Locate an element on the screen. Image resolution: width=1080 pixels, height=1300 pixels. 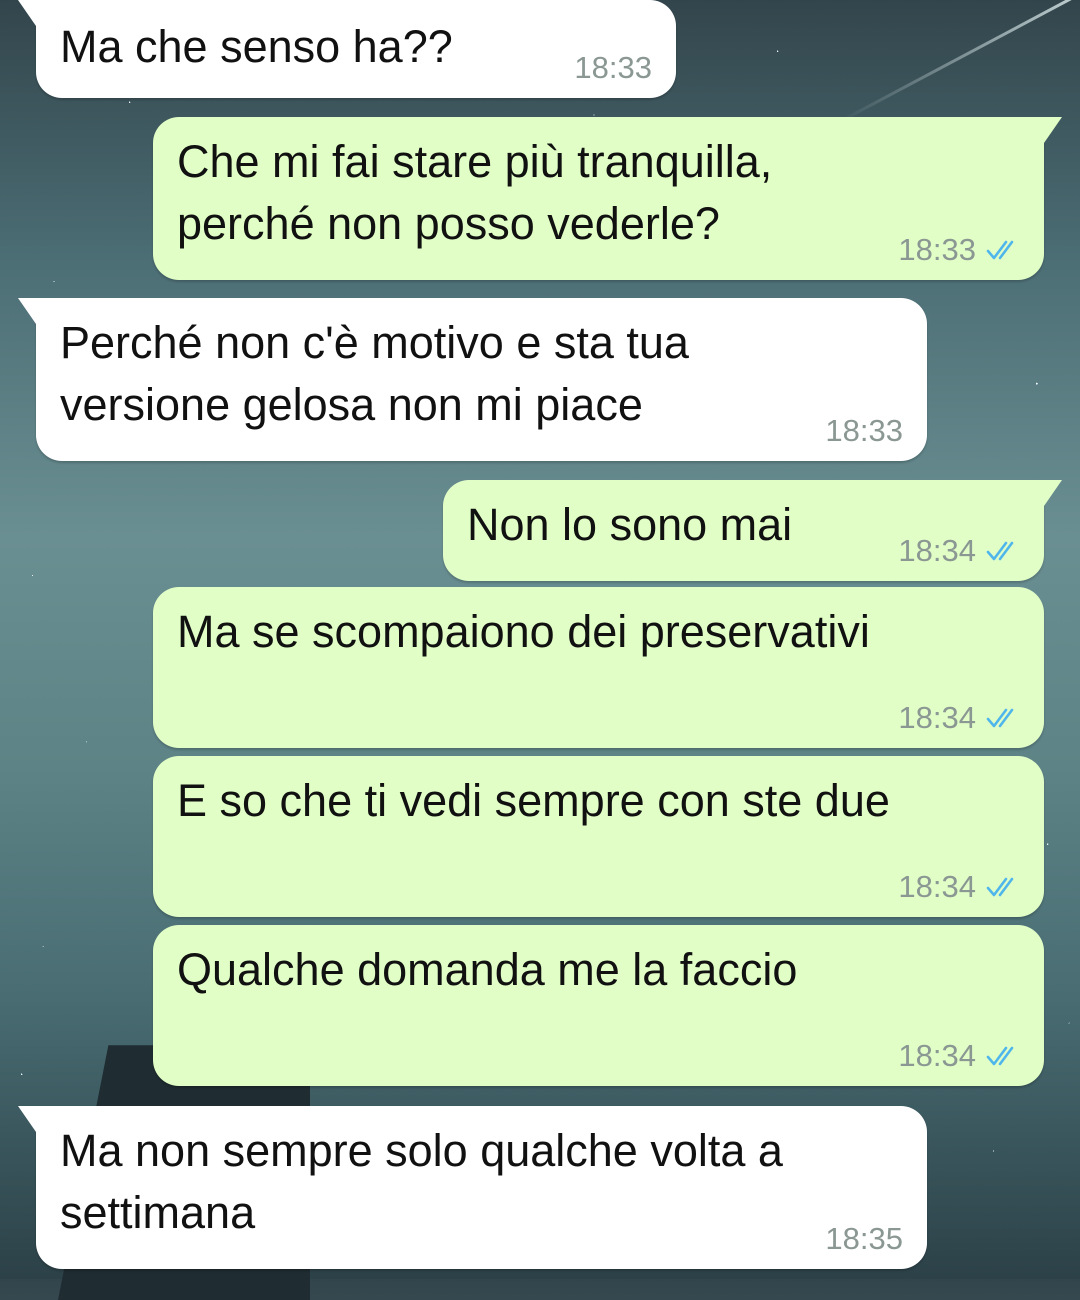
message-text: Qualche domanda me la faccio is located at coordinates (487, 969).